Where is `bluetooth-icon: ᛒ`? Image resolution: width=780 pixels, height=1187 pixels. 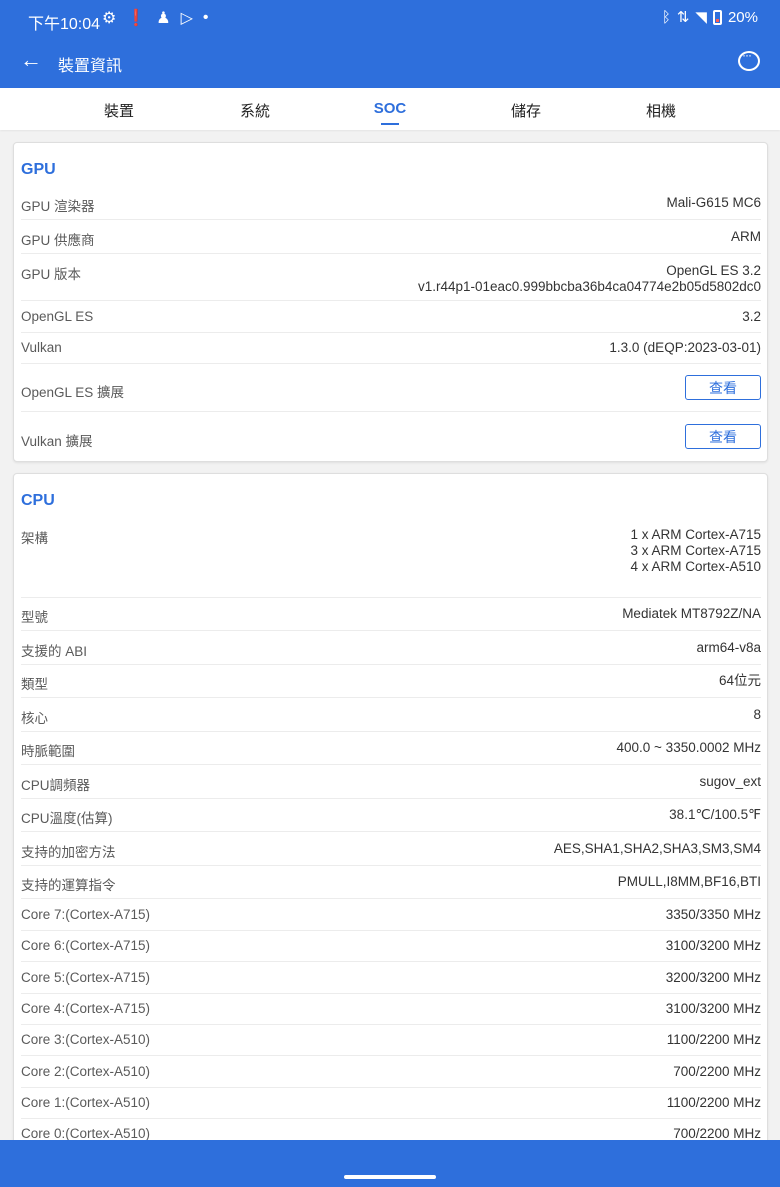
bluetooth-icon: ᛒ is located at coordinates (666, 17).